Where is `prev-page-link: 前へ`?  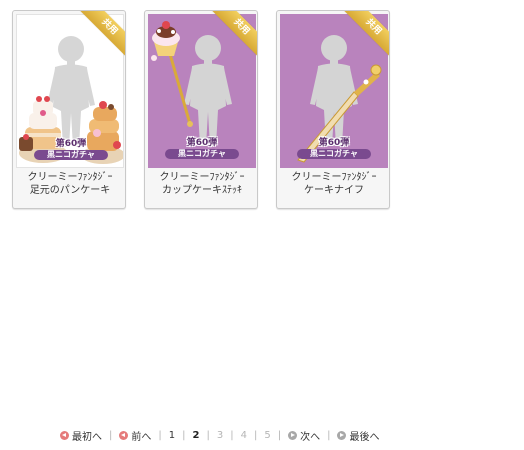
prev-page-link: 前へ is located at coordinates (135, 435).